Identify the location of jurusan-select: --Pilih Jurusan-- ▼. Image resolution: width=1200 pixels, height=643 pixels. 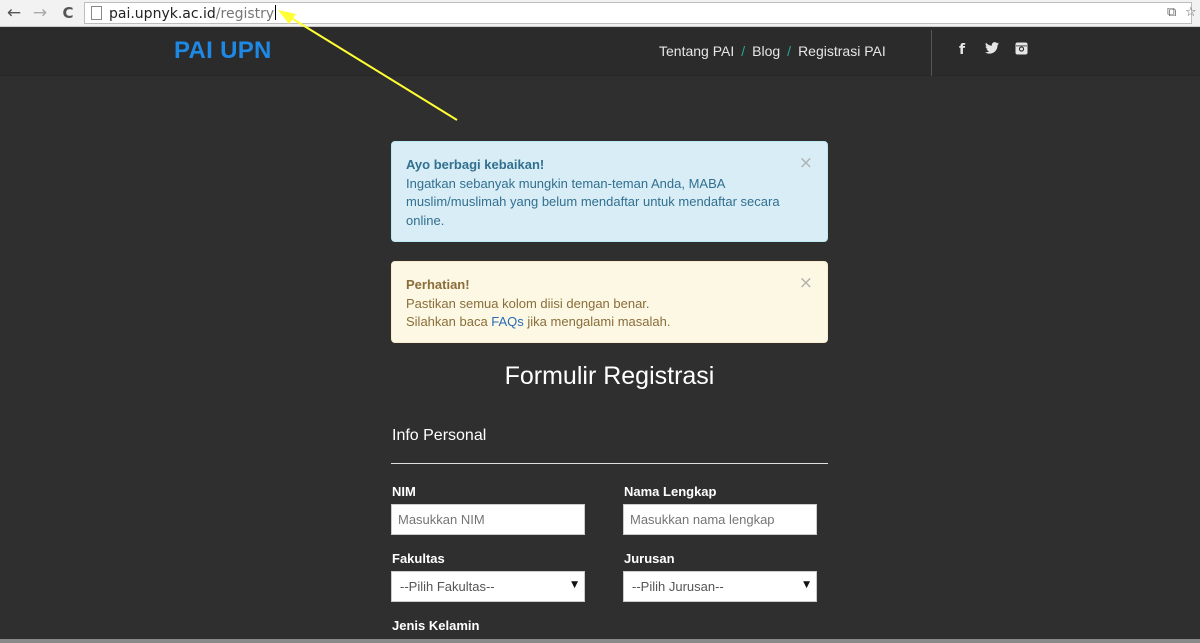
(720, 586).